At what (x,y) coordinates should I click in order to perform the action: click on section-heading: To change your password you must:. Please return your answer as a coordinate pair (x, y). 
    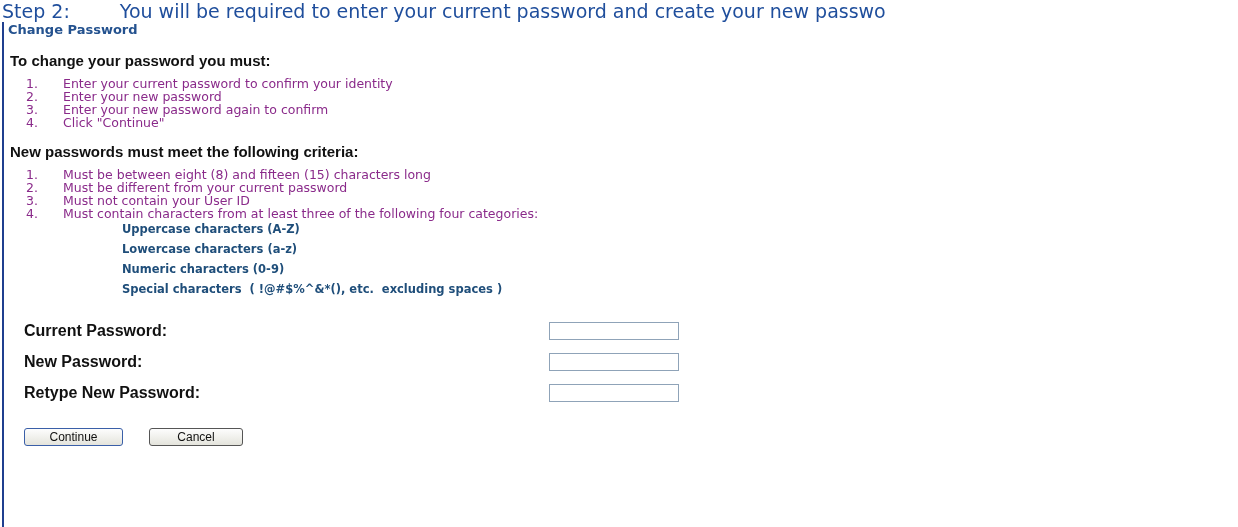
    Looking at the image, I should click on (141, 60).